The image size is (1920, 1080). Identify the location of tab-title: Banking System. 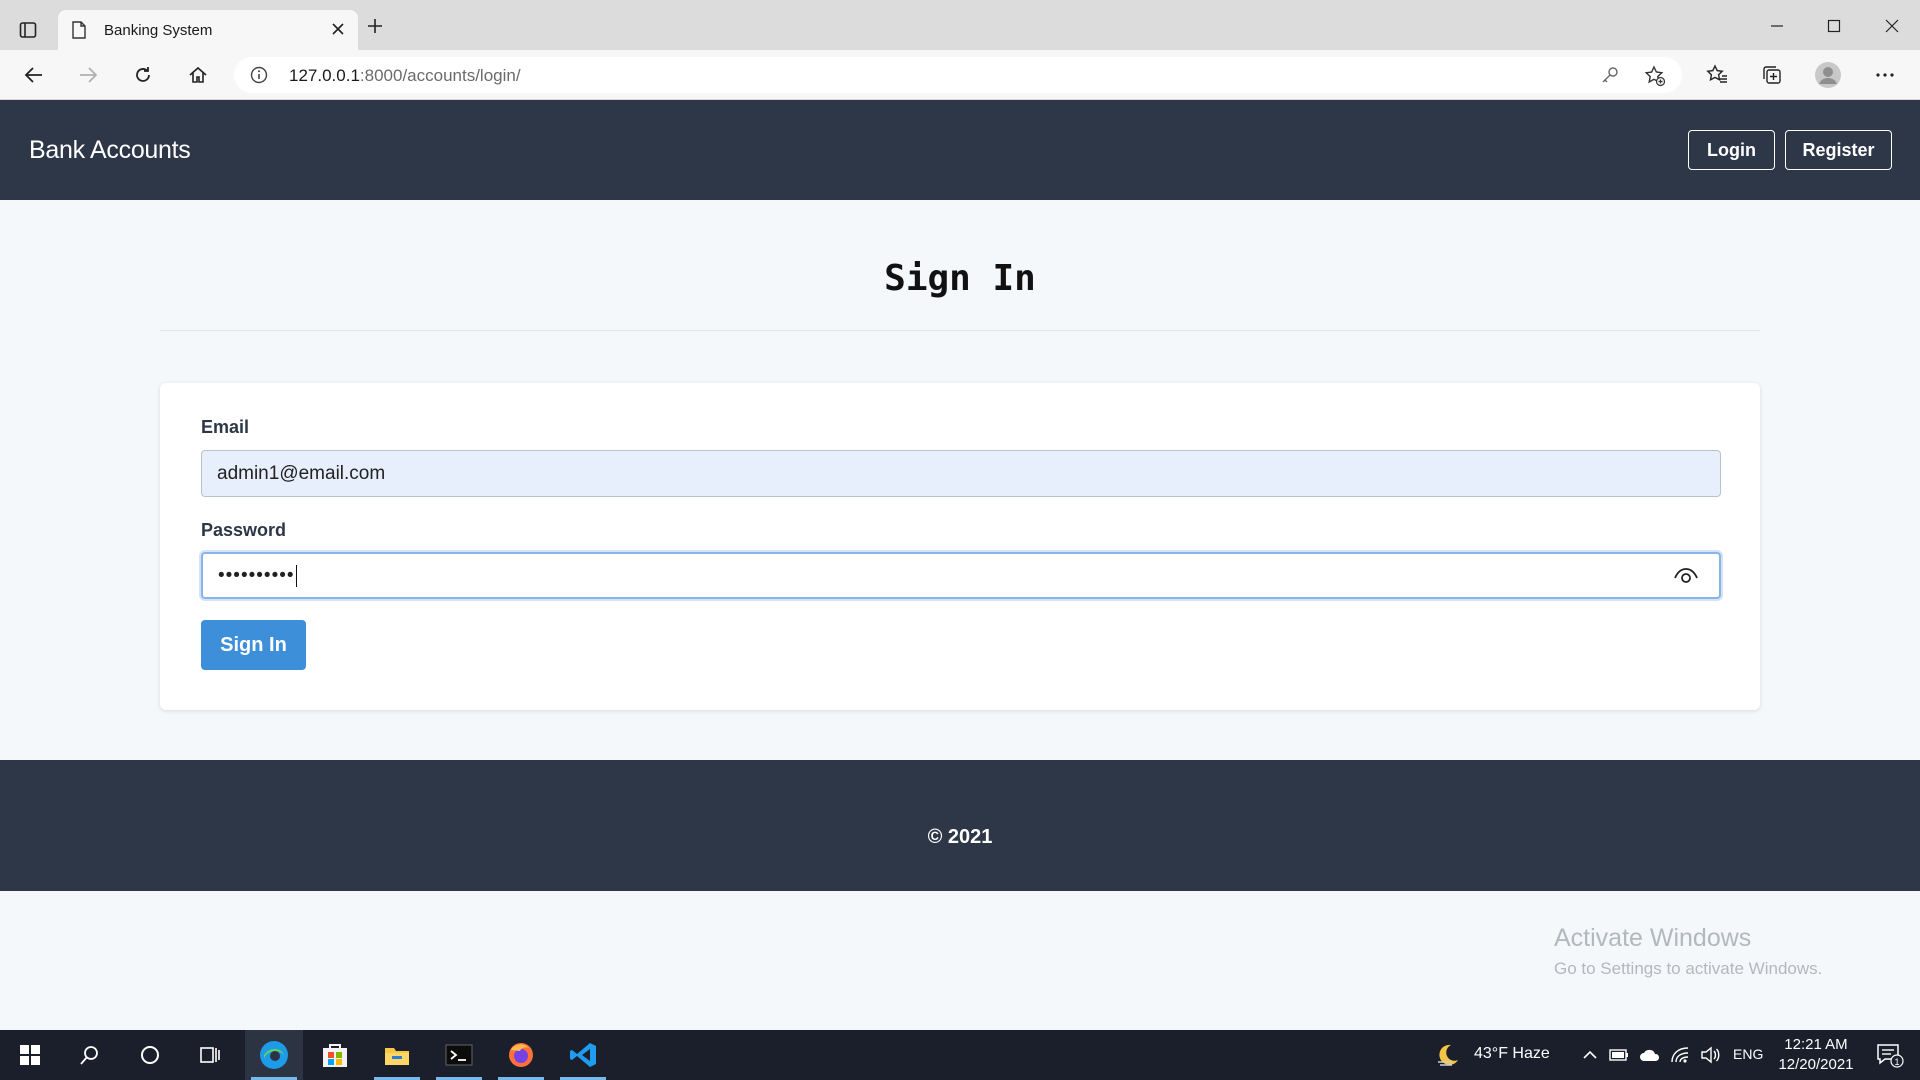
(158, 30).